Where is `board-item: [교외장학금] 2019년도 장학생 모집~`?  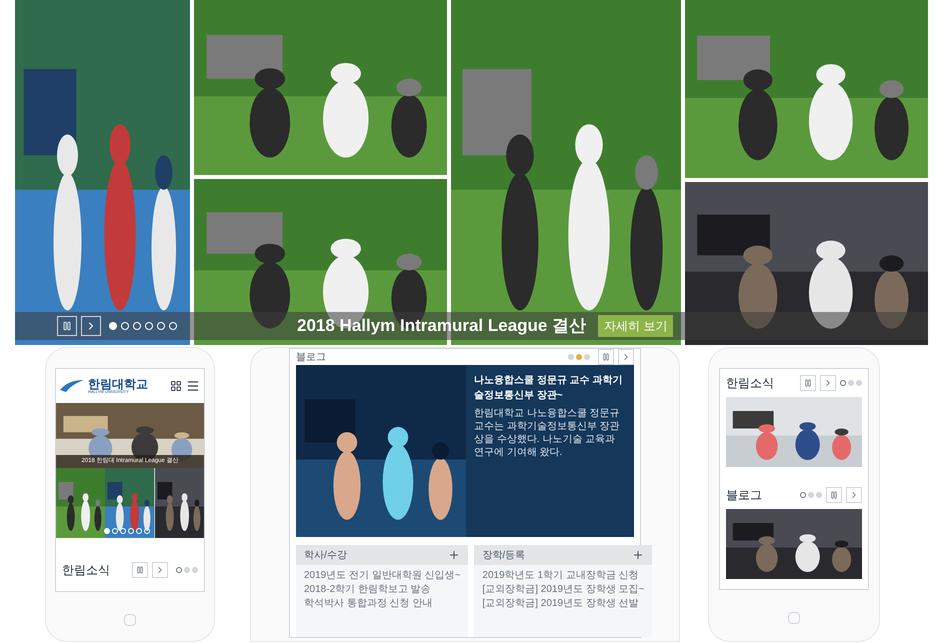 board-item: [교외장학금] 2019년도 장학생 모집~ is located at coordinates (563, 590).